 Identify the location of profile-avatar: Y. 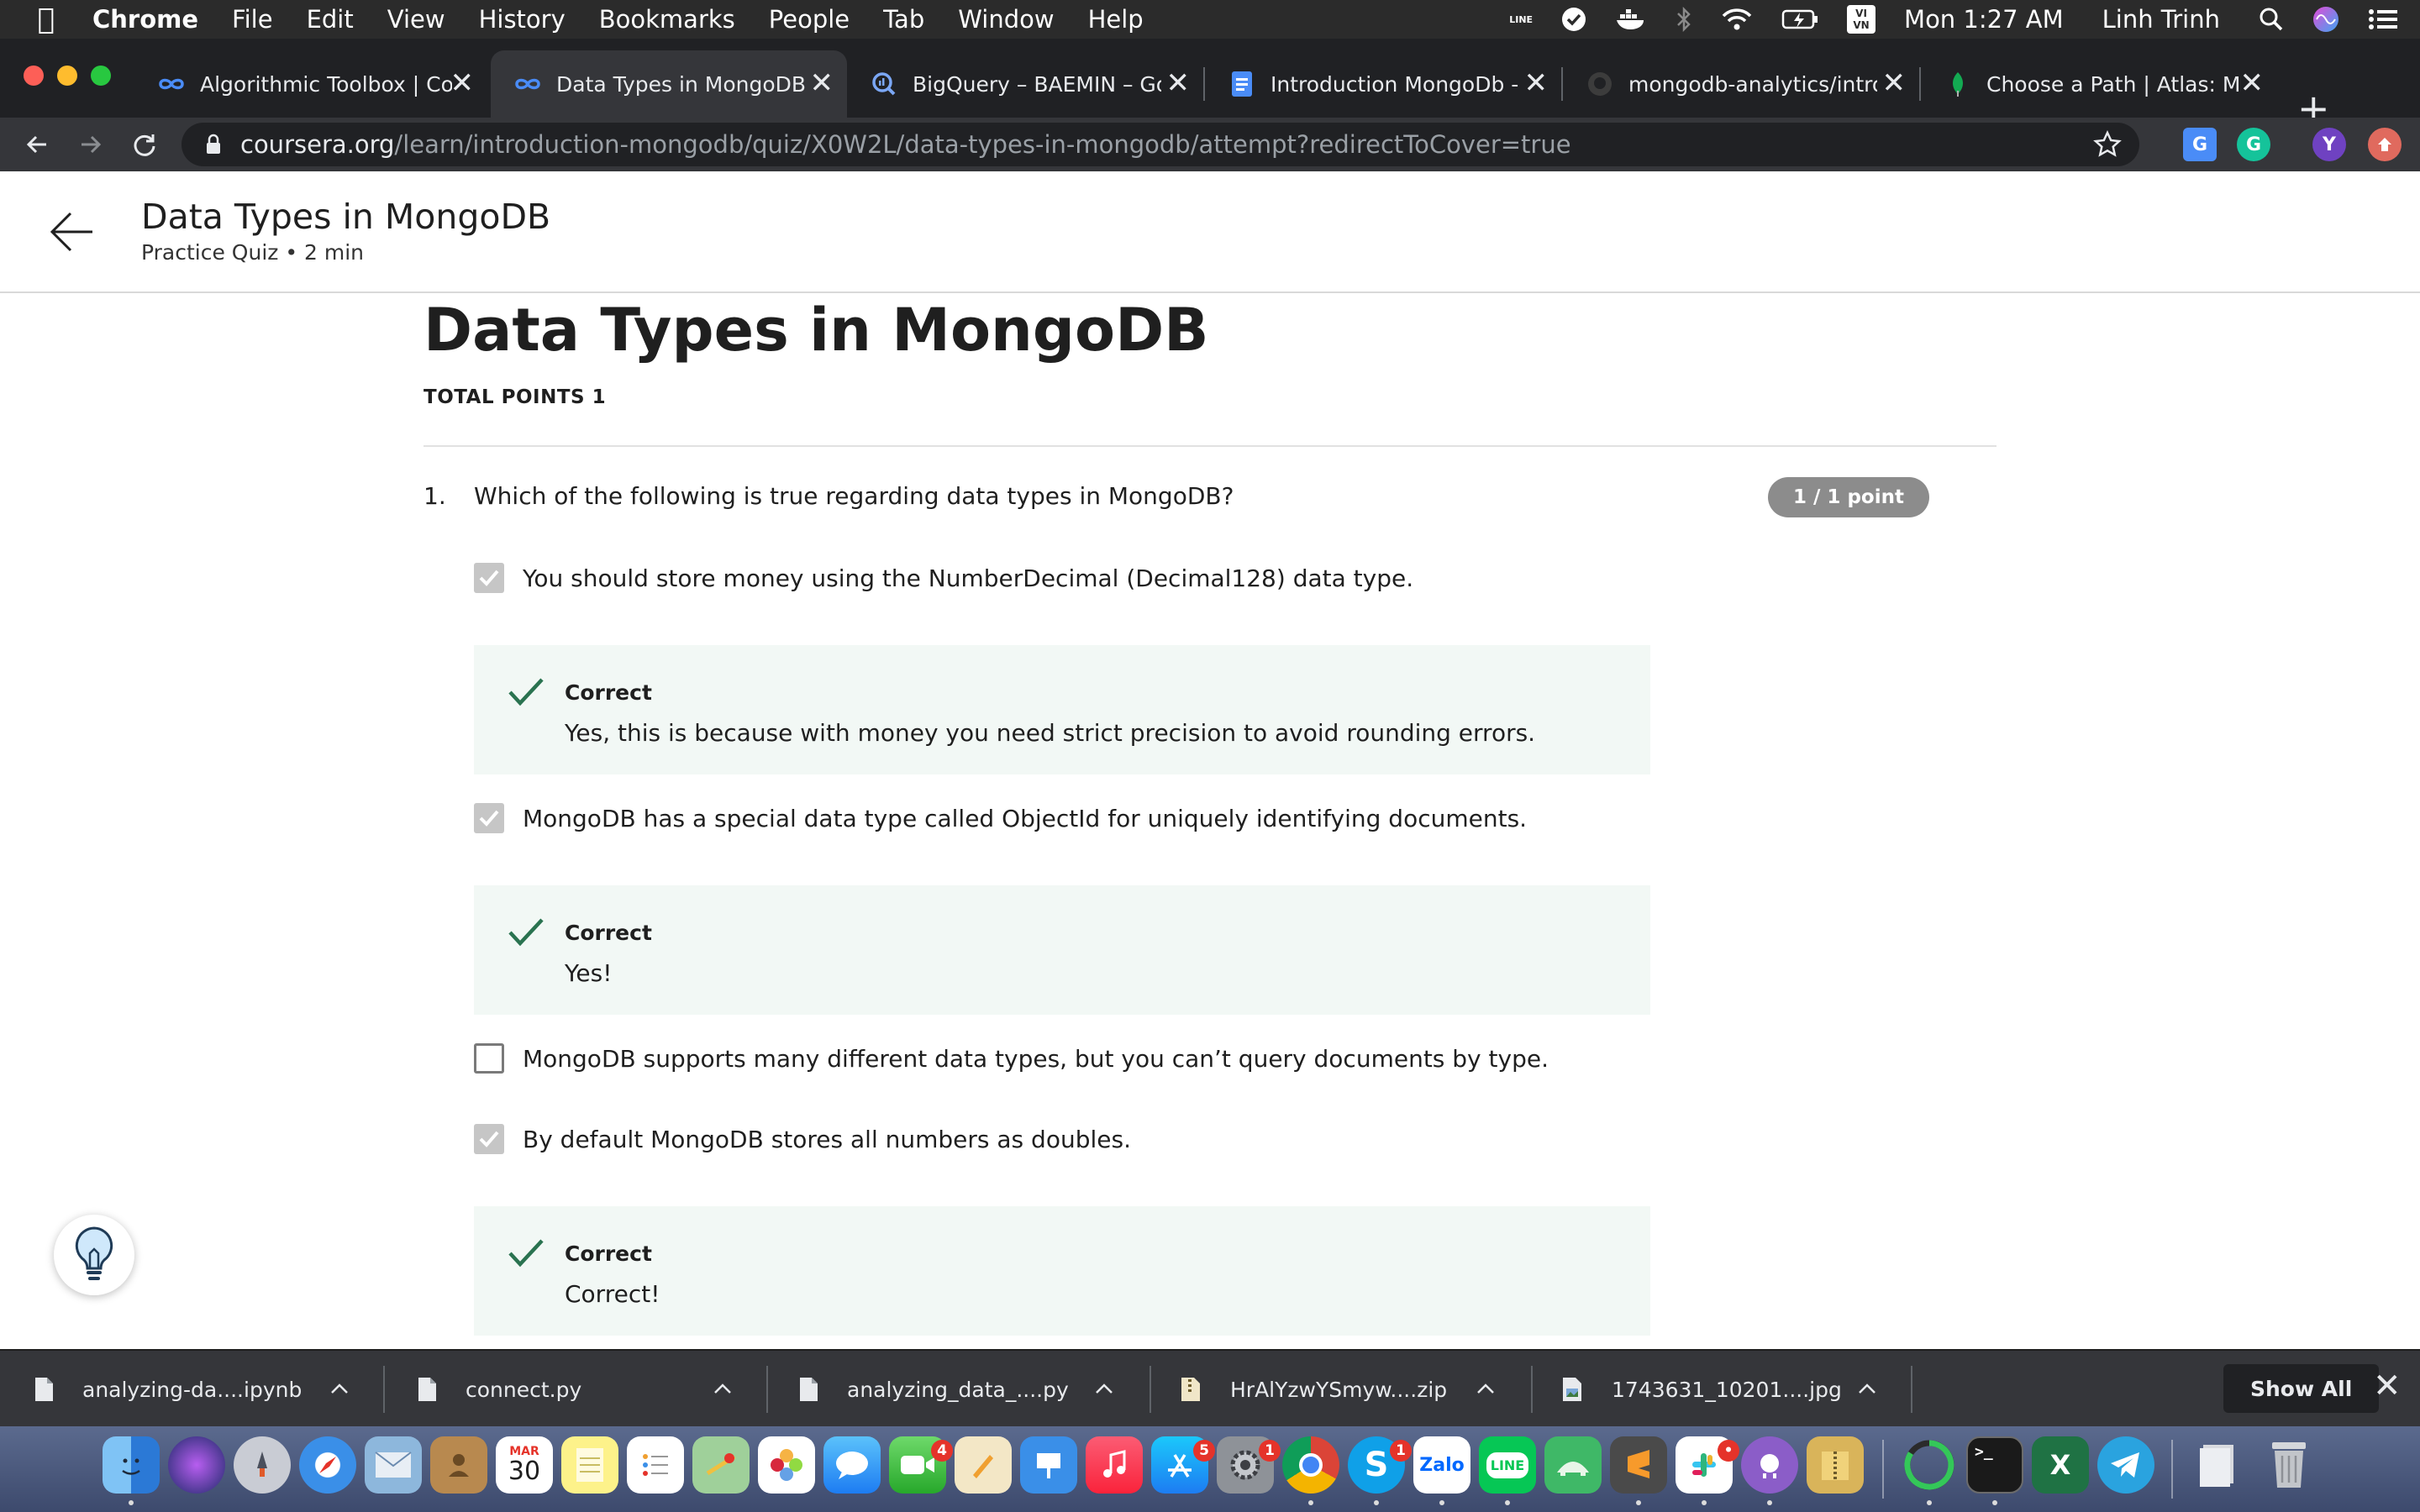
(2329, 144).